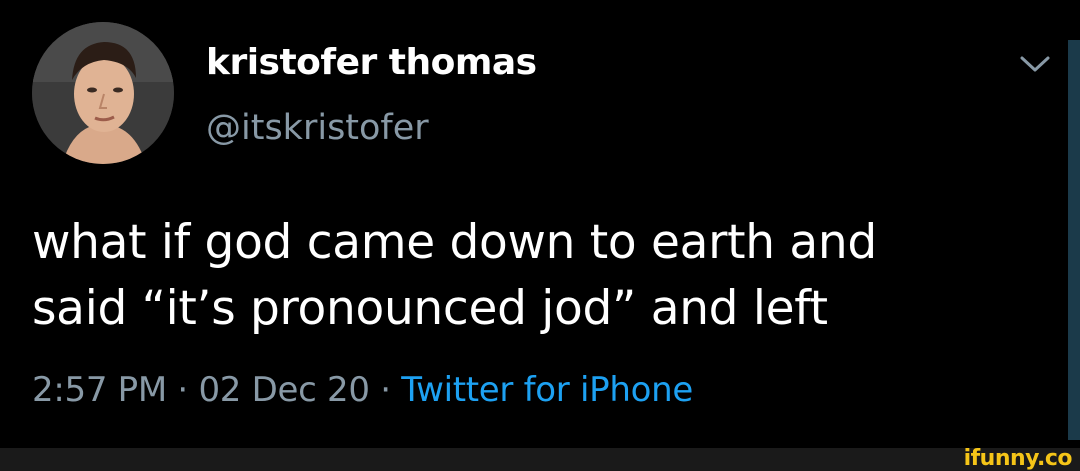  I want to click on watermark-logo: ifunny.co, so click(1018, 458).